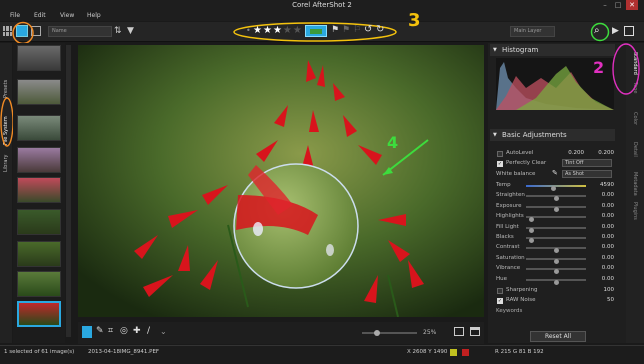 The height and width of the screenshot is (364, 644). I want to click on autolevel-checkbox, so click(500, 154).